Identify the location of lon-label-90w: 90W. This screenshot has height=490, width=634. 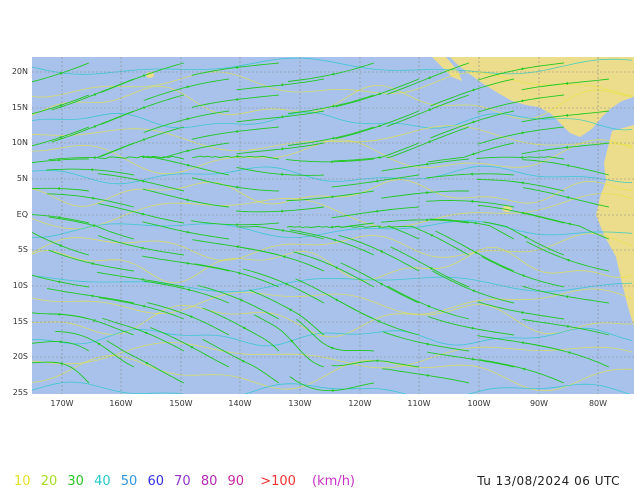
(539, 403).